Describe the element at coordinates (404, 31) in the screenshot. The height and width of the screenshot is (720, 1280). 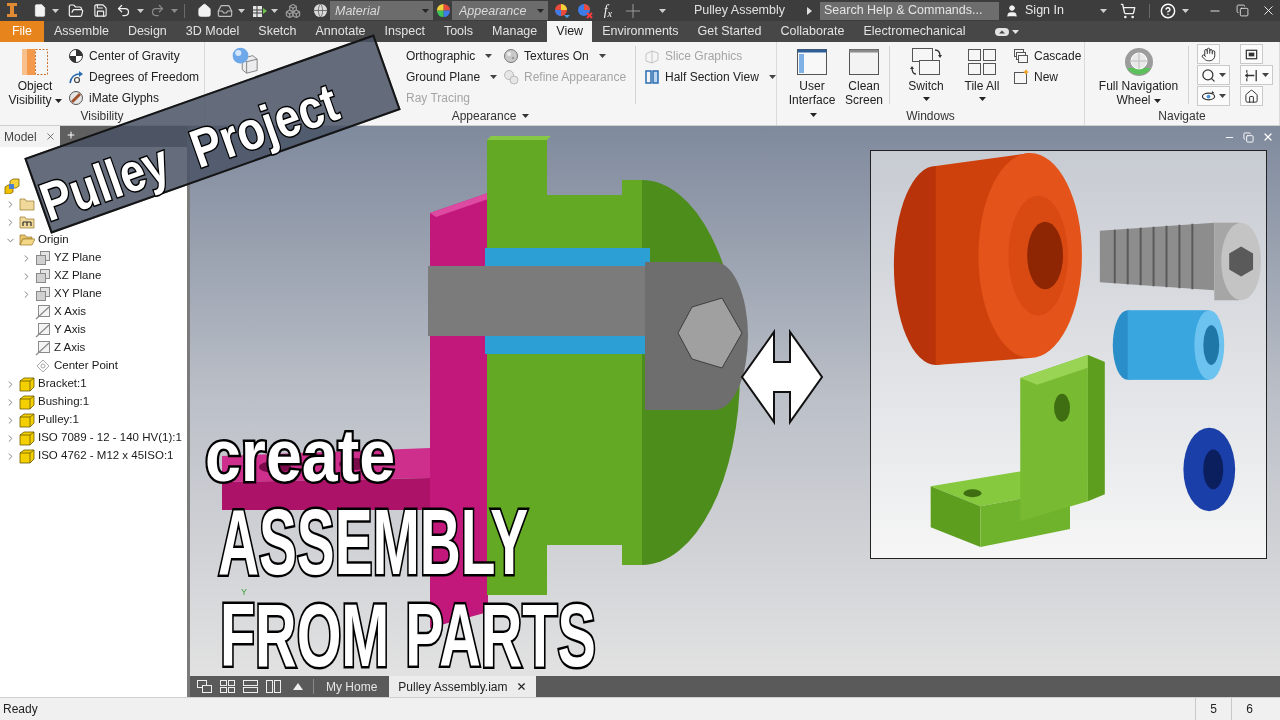
I see `ribbon-tab: Inspect` at that location.